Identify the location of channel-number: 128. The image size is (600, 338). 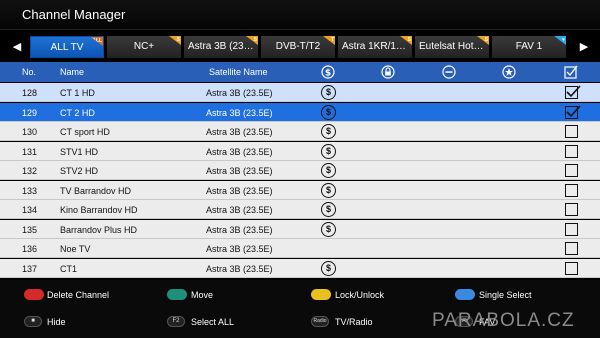
(30, 93).